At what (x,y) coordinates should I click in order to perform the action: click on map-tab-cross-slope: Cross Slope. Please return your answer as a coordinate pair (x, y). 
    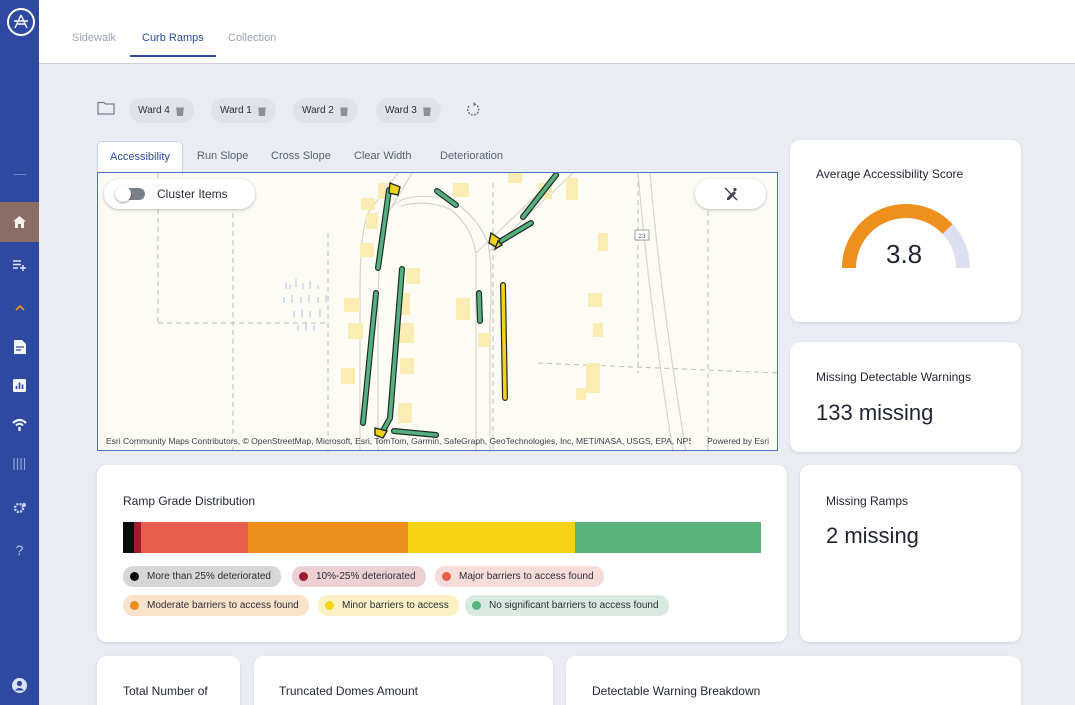
    Looking at the image, I should click on (301, 157).